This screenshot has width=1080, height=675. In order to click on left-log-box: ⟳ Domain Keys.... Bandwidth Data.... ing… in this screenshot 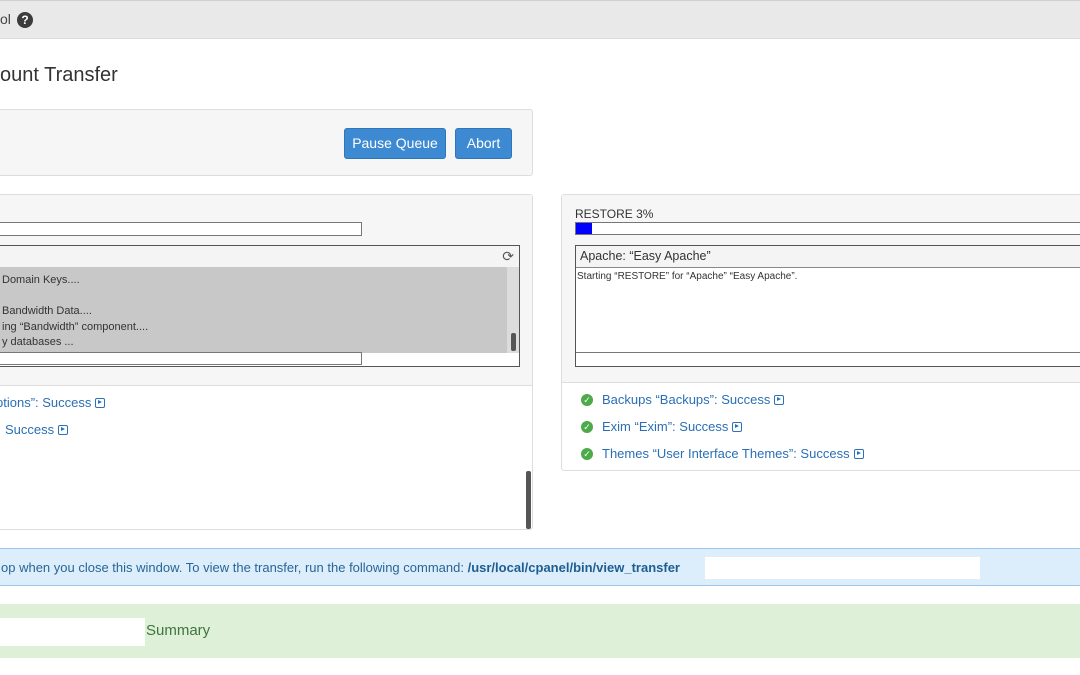, I will do `click(260, 306)`.